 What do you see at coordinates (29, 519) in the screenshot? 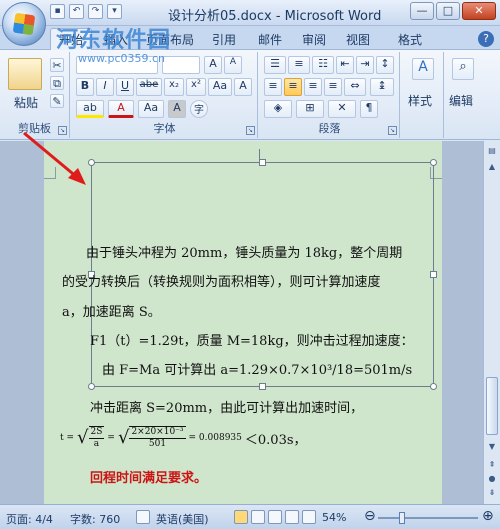
I see `page-count: 页面: 4/4` at bounding box center [29, 519].